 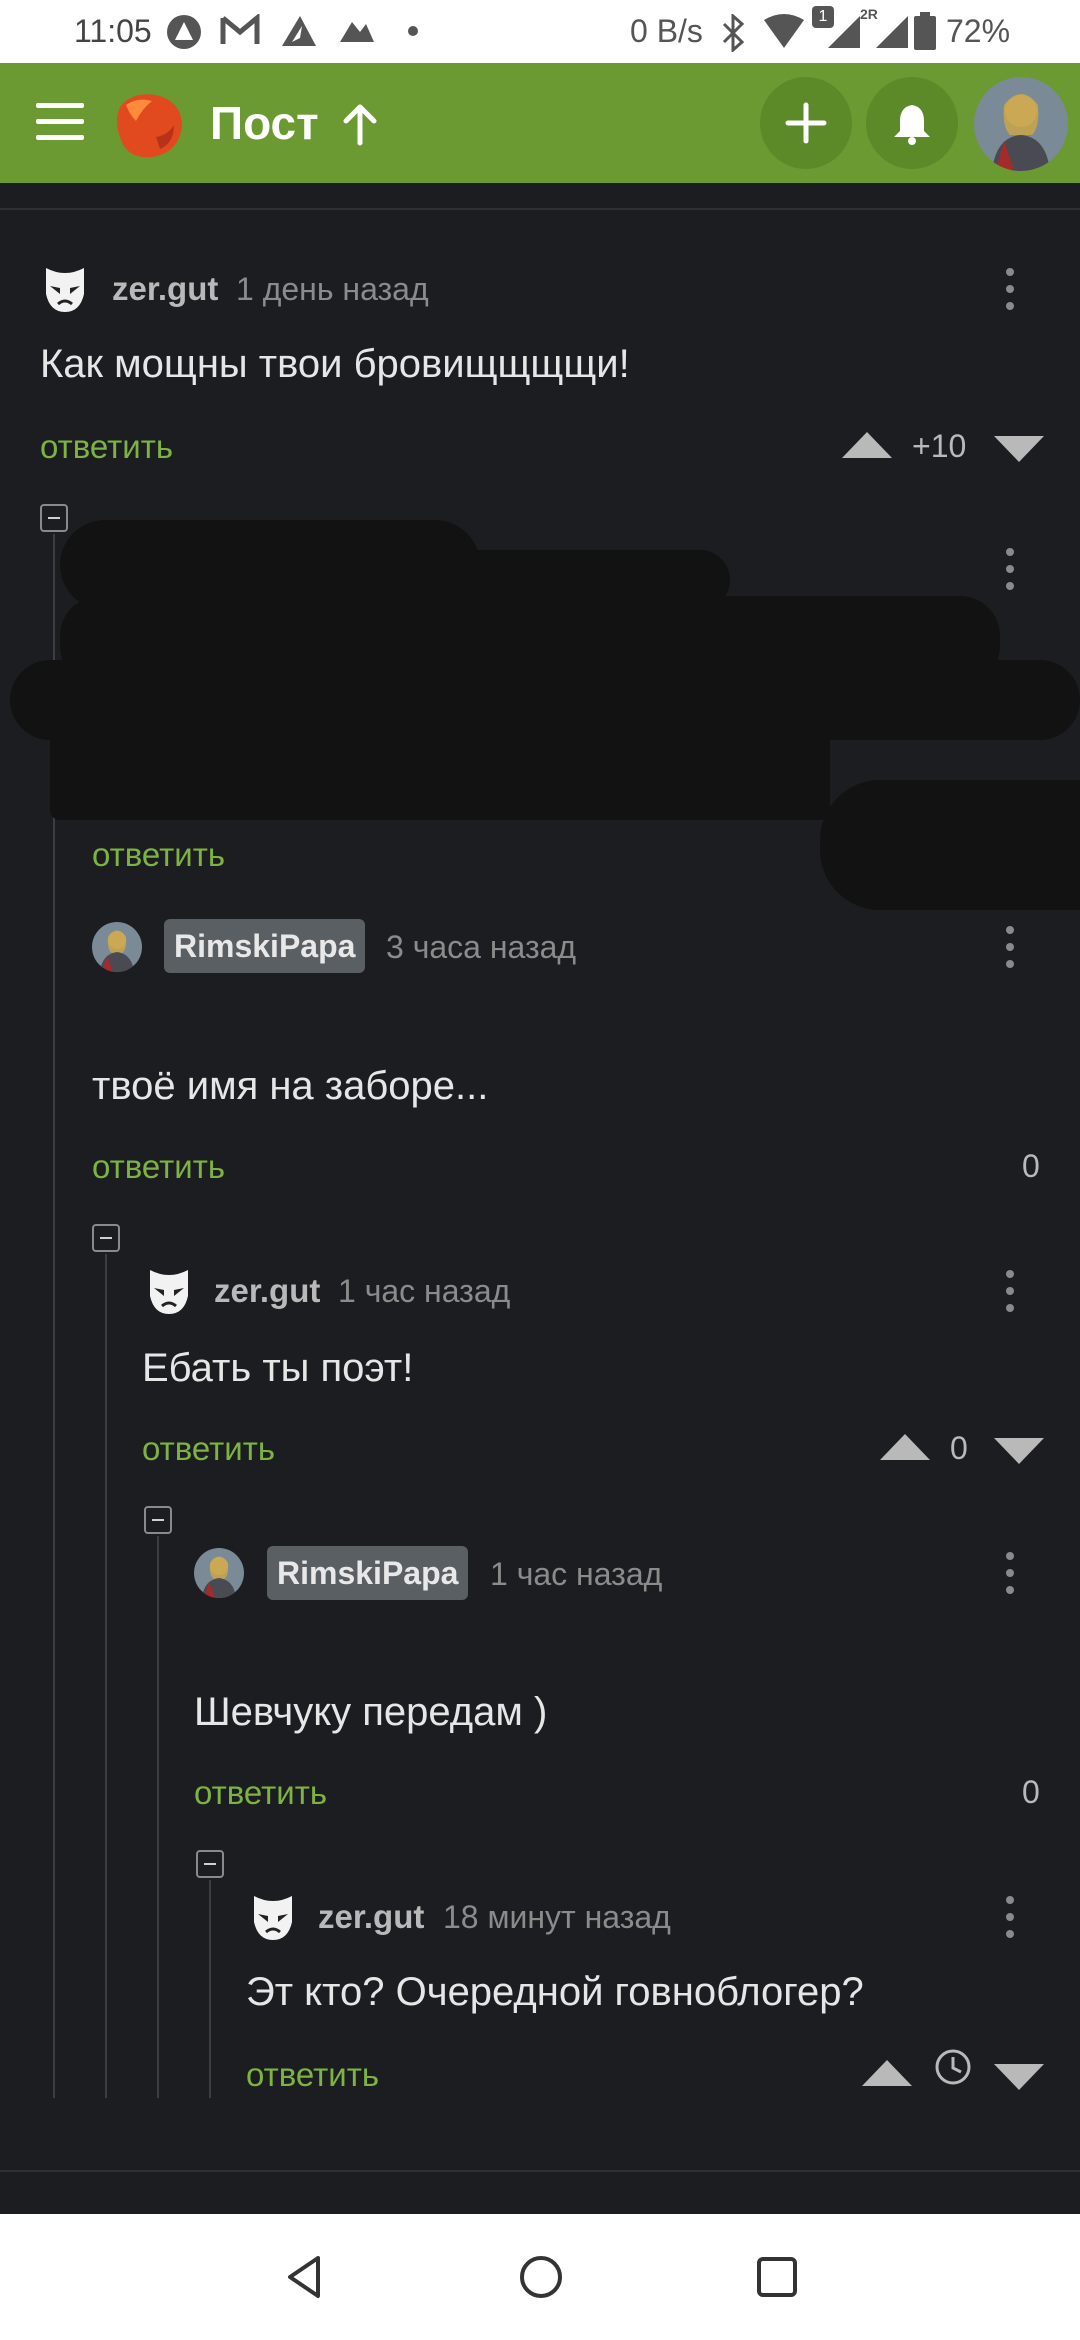 I want to click on comment-text: Эт кто? Очередной говноблогер?, so click(x=555, y=1992).